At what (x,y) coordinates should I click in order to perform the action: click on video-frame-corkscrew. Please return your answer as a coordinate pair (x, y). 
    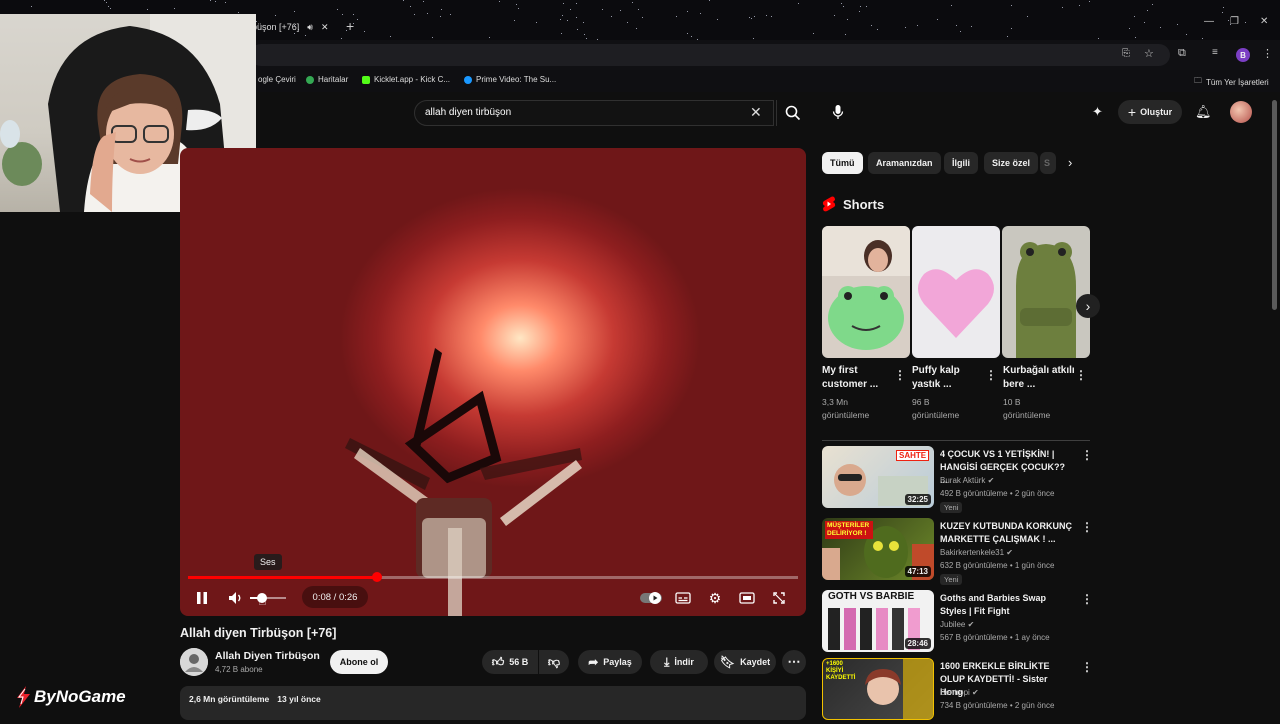
    Looking at the image, I should click on (463, 482).